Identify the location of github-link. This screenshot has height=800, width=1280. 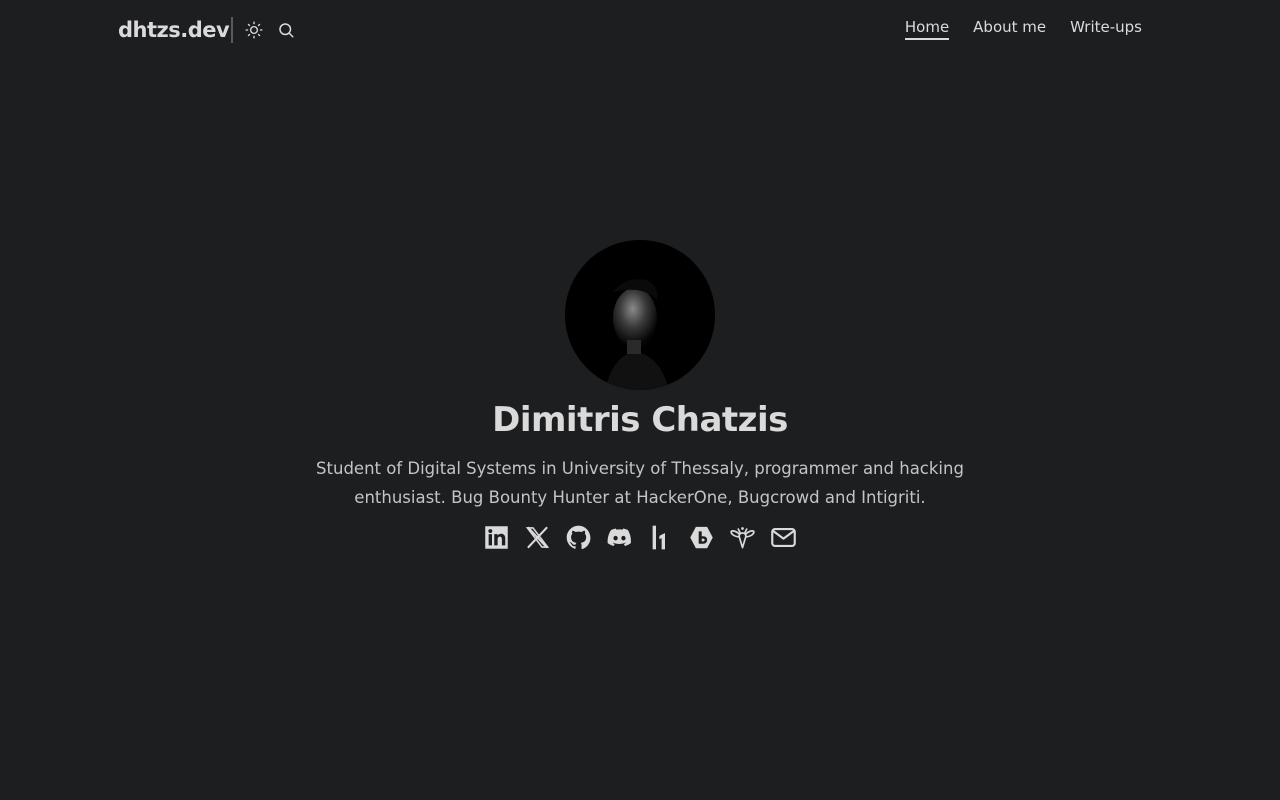
(578, 537).